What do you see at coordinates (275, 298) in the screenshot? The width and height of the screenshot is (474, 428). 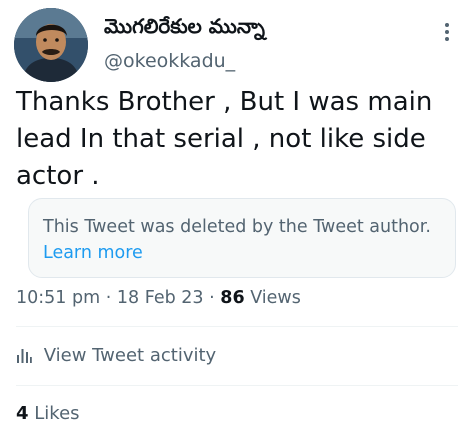 I see `views-label: Views` at bounding box center [275, 298].